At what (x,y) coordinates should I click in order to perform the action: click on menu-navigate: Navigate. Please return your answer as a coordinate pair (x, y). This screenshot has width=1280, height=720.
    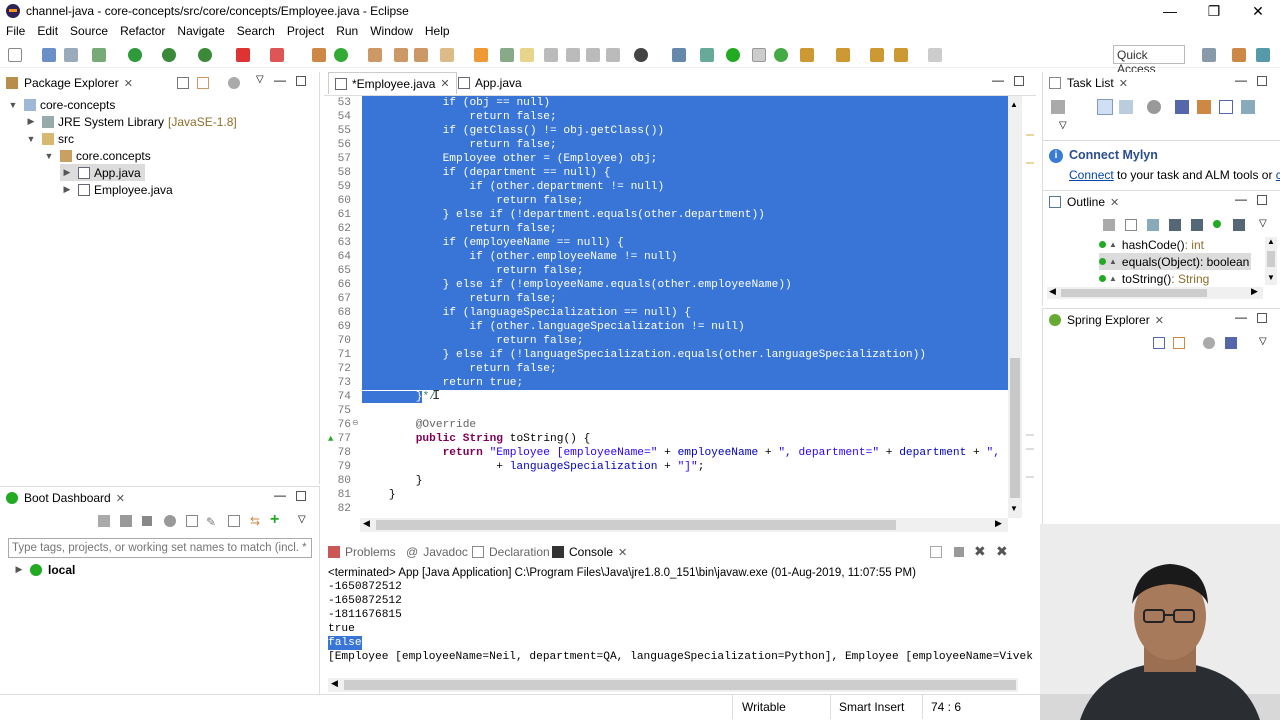
    Looking at the image, I should click on (200, 31).